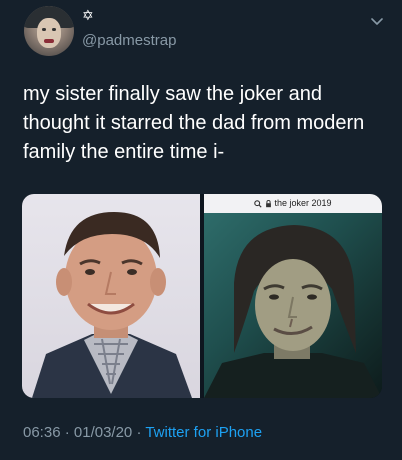 The height and width of the screenshot is (460, 402). What do you see at coordinates (203, 432) in the screenshot?
I see `tweet-source-link: Twitter for iPhone` at bounding box center [203, 432].